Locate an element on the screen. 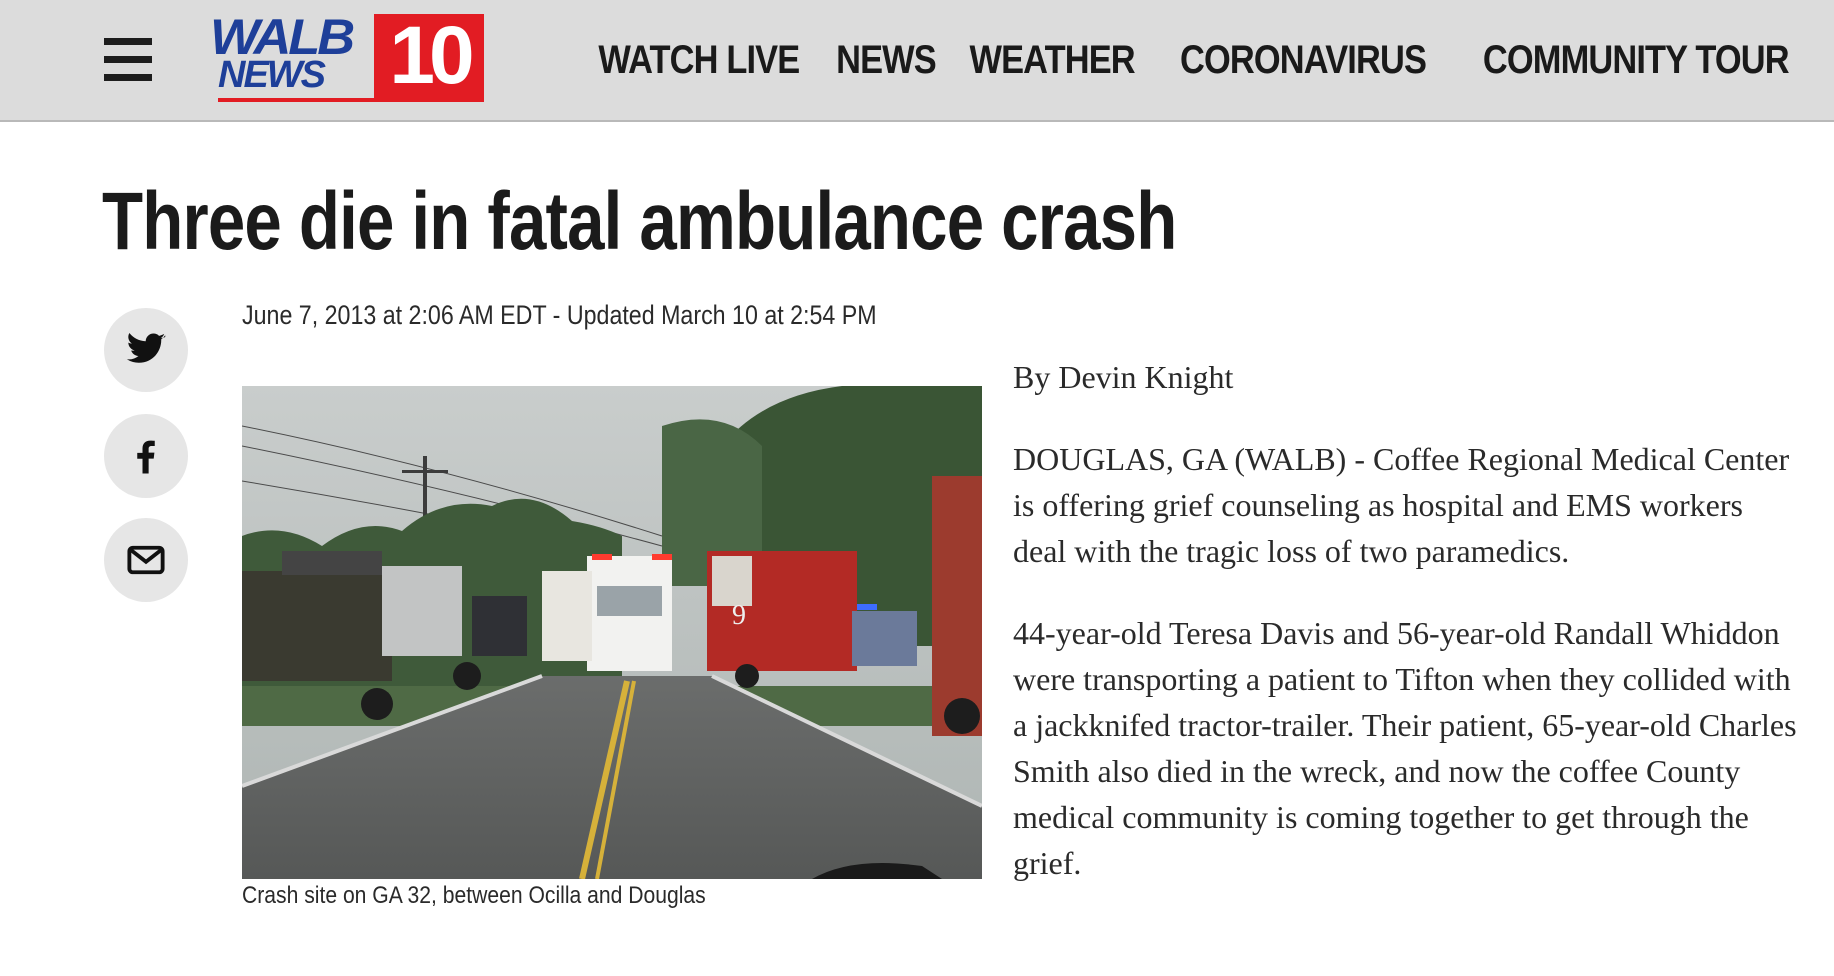 This screenshot has height=976, width=1834. logo-number: 10 is located at coordinates (429, 56).